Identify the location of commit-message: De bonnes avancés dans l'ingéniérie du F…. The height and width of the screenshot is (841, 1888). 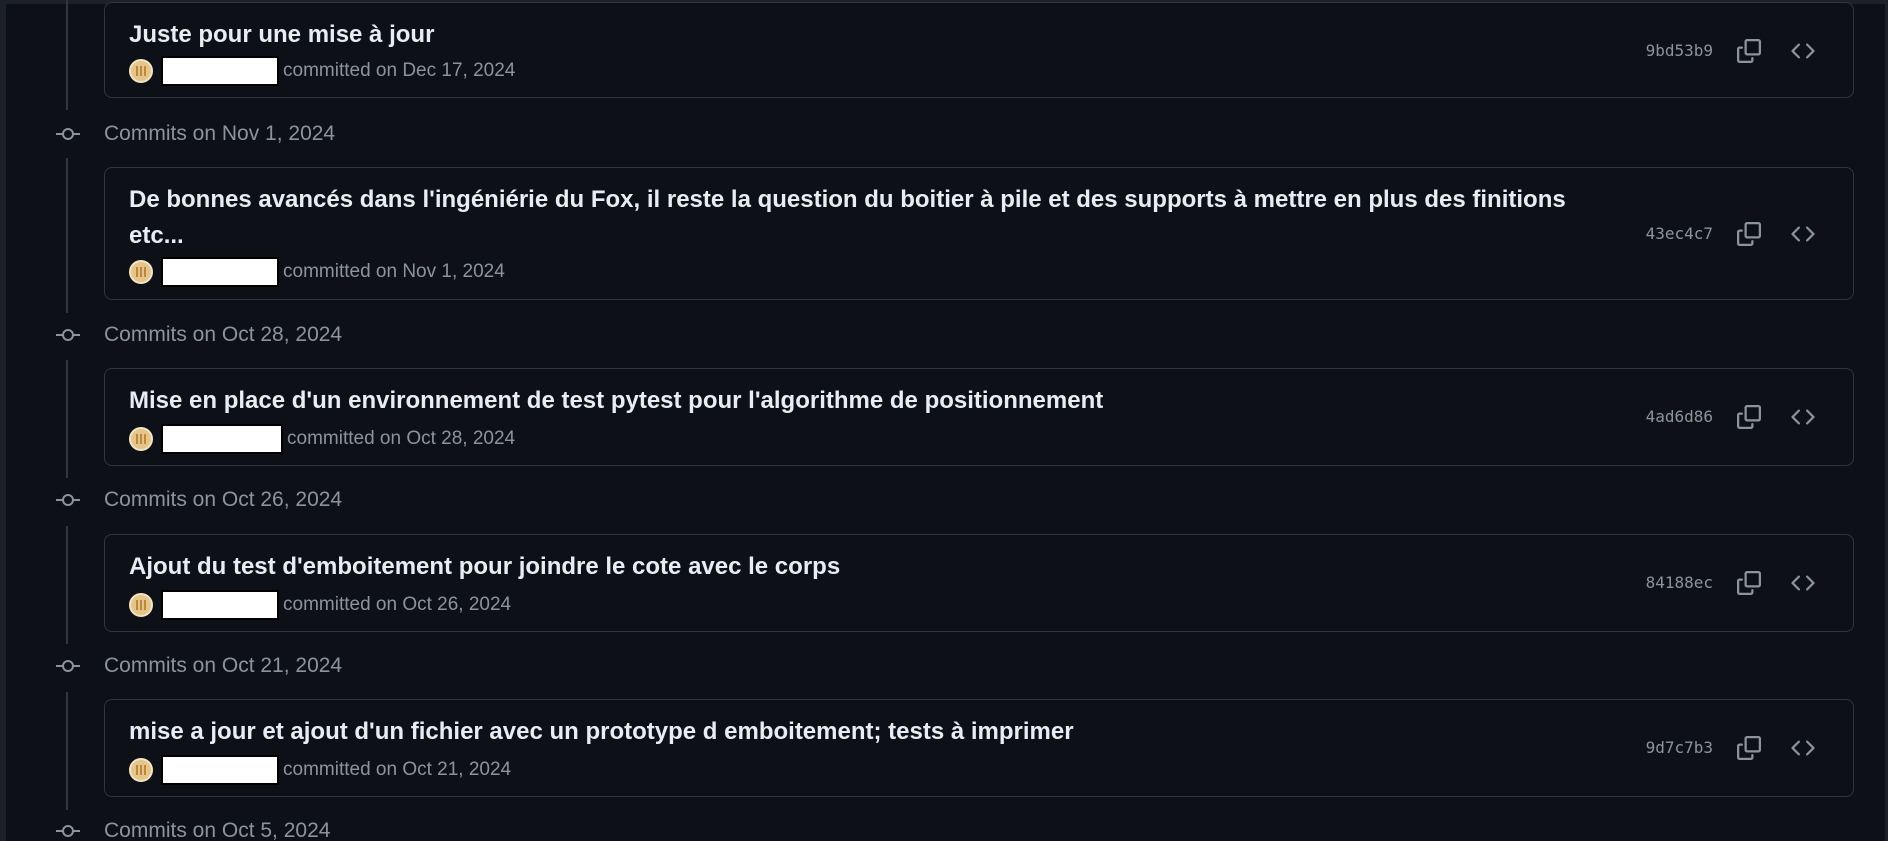
(849, 218).